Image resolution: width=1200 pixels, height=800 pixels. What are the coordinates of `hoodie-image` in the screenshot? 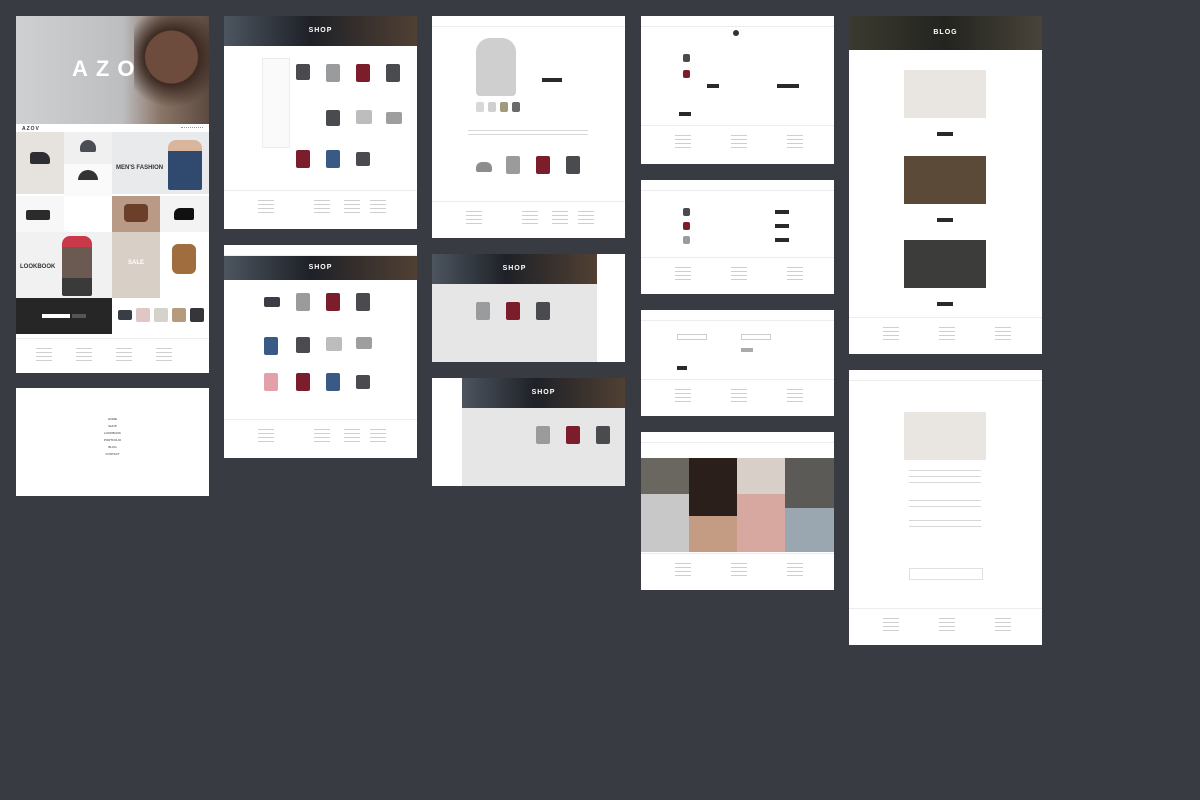 It's located at (496, 67).